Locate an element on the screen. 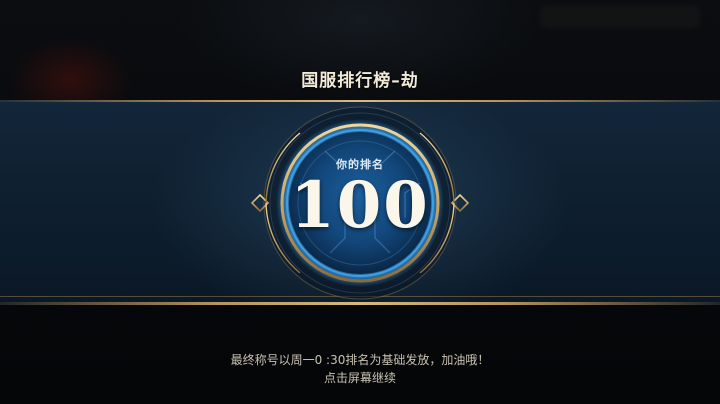 The image size is (720, 404). blurred-top-menu is located at coordinates (620, 17).